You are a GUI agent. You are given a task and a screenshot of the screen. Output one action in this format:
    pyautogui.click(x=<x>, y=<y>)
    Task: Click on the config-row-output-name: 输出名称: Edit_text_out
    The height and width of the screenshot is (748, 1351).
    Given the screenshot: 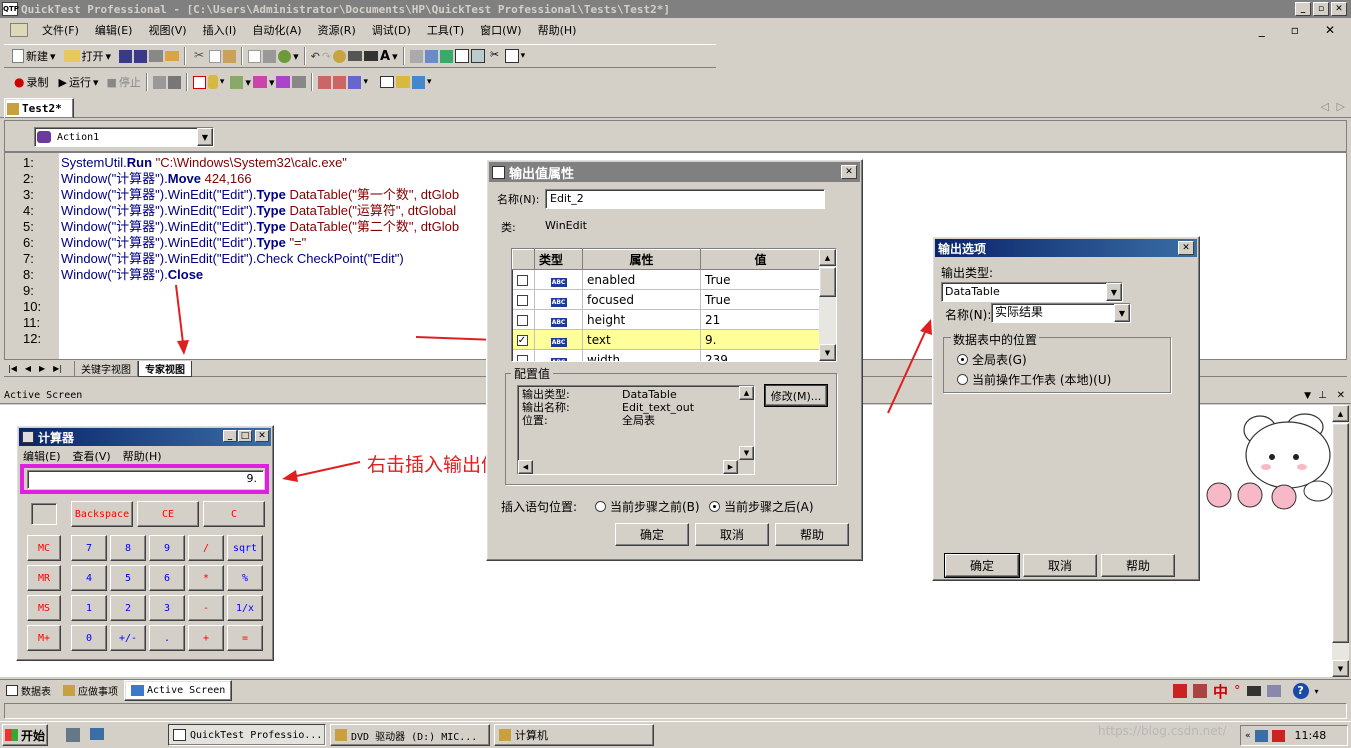 What is the action you would take?
    pyautogui.click(x=636, y=407)
    